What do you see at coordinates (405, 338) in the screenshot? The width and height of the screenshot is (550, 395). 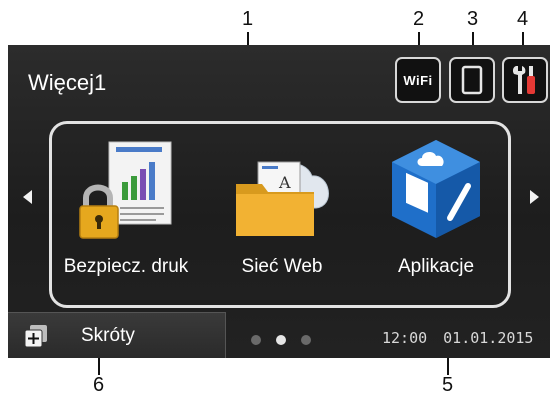 I see `time-display: 12:00` at bounding box center [405, 338].